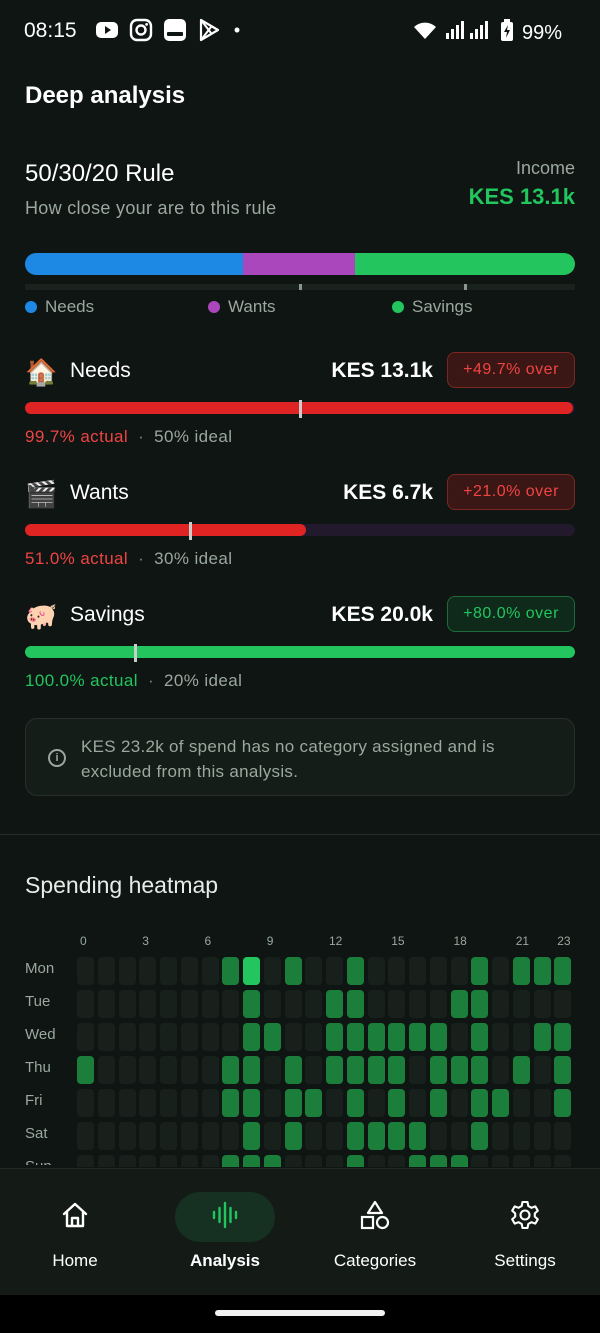 This screenshot has width=600, height=1333. What do you see at coordinates (300, 1313) in the screenshot?
I see `gesture-handle` at bounding box center [300, 1313].